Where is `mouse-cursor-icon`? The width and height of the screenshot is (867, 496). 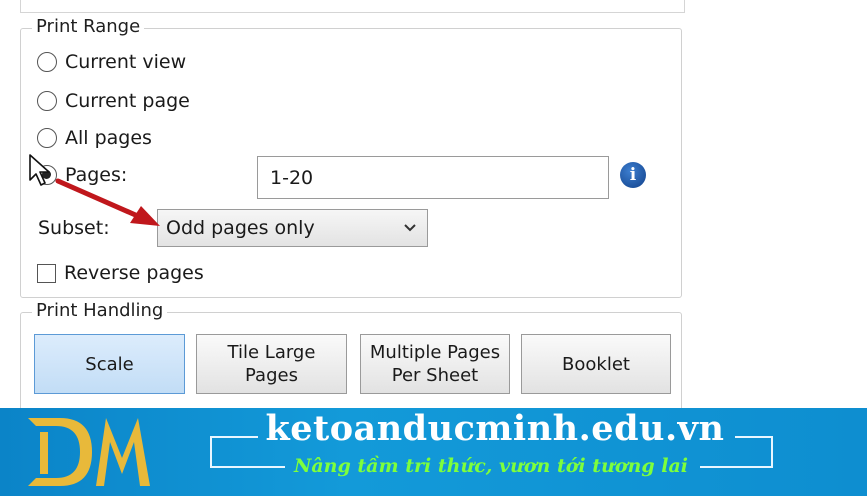
mouse-cursor-icon is located at coordinates (39, 170).